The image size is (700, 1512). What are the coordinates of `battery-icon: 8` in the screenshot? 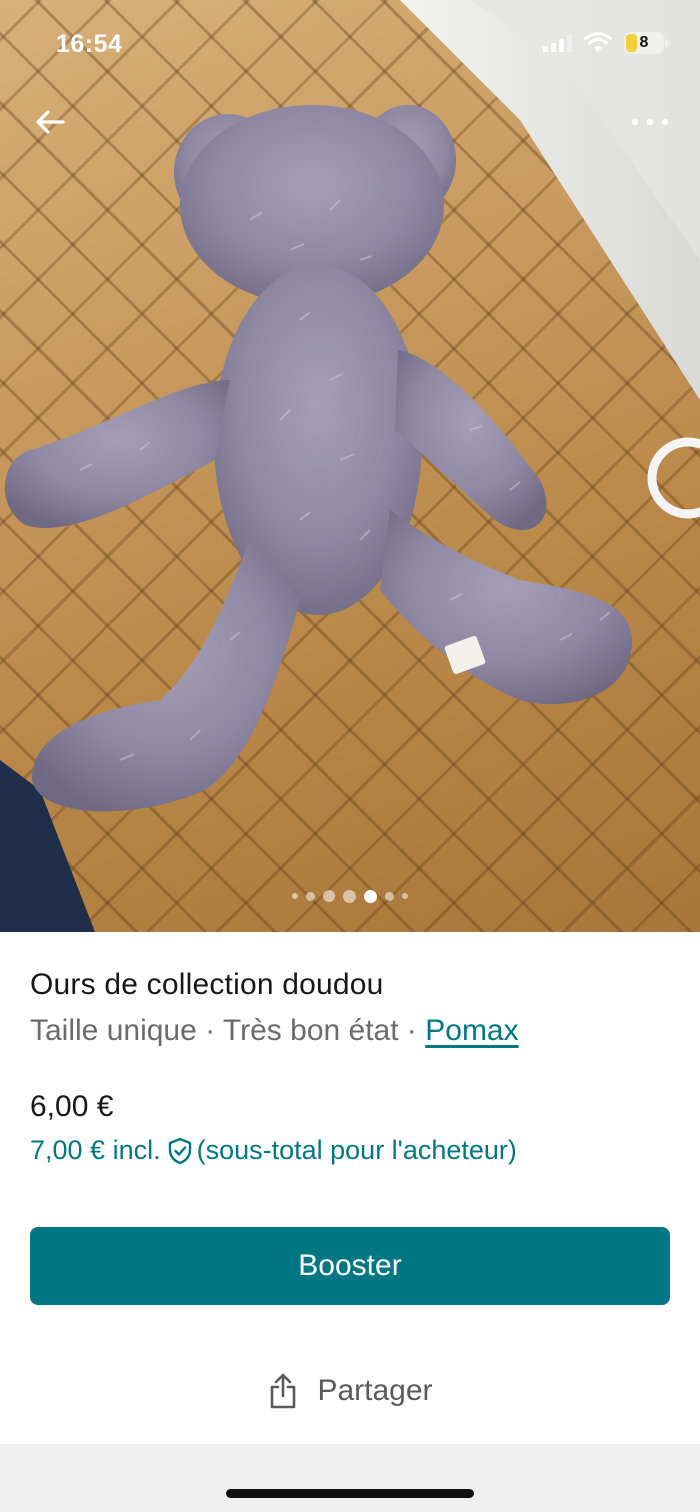 It's located at (646, 43).